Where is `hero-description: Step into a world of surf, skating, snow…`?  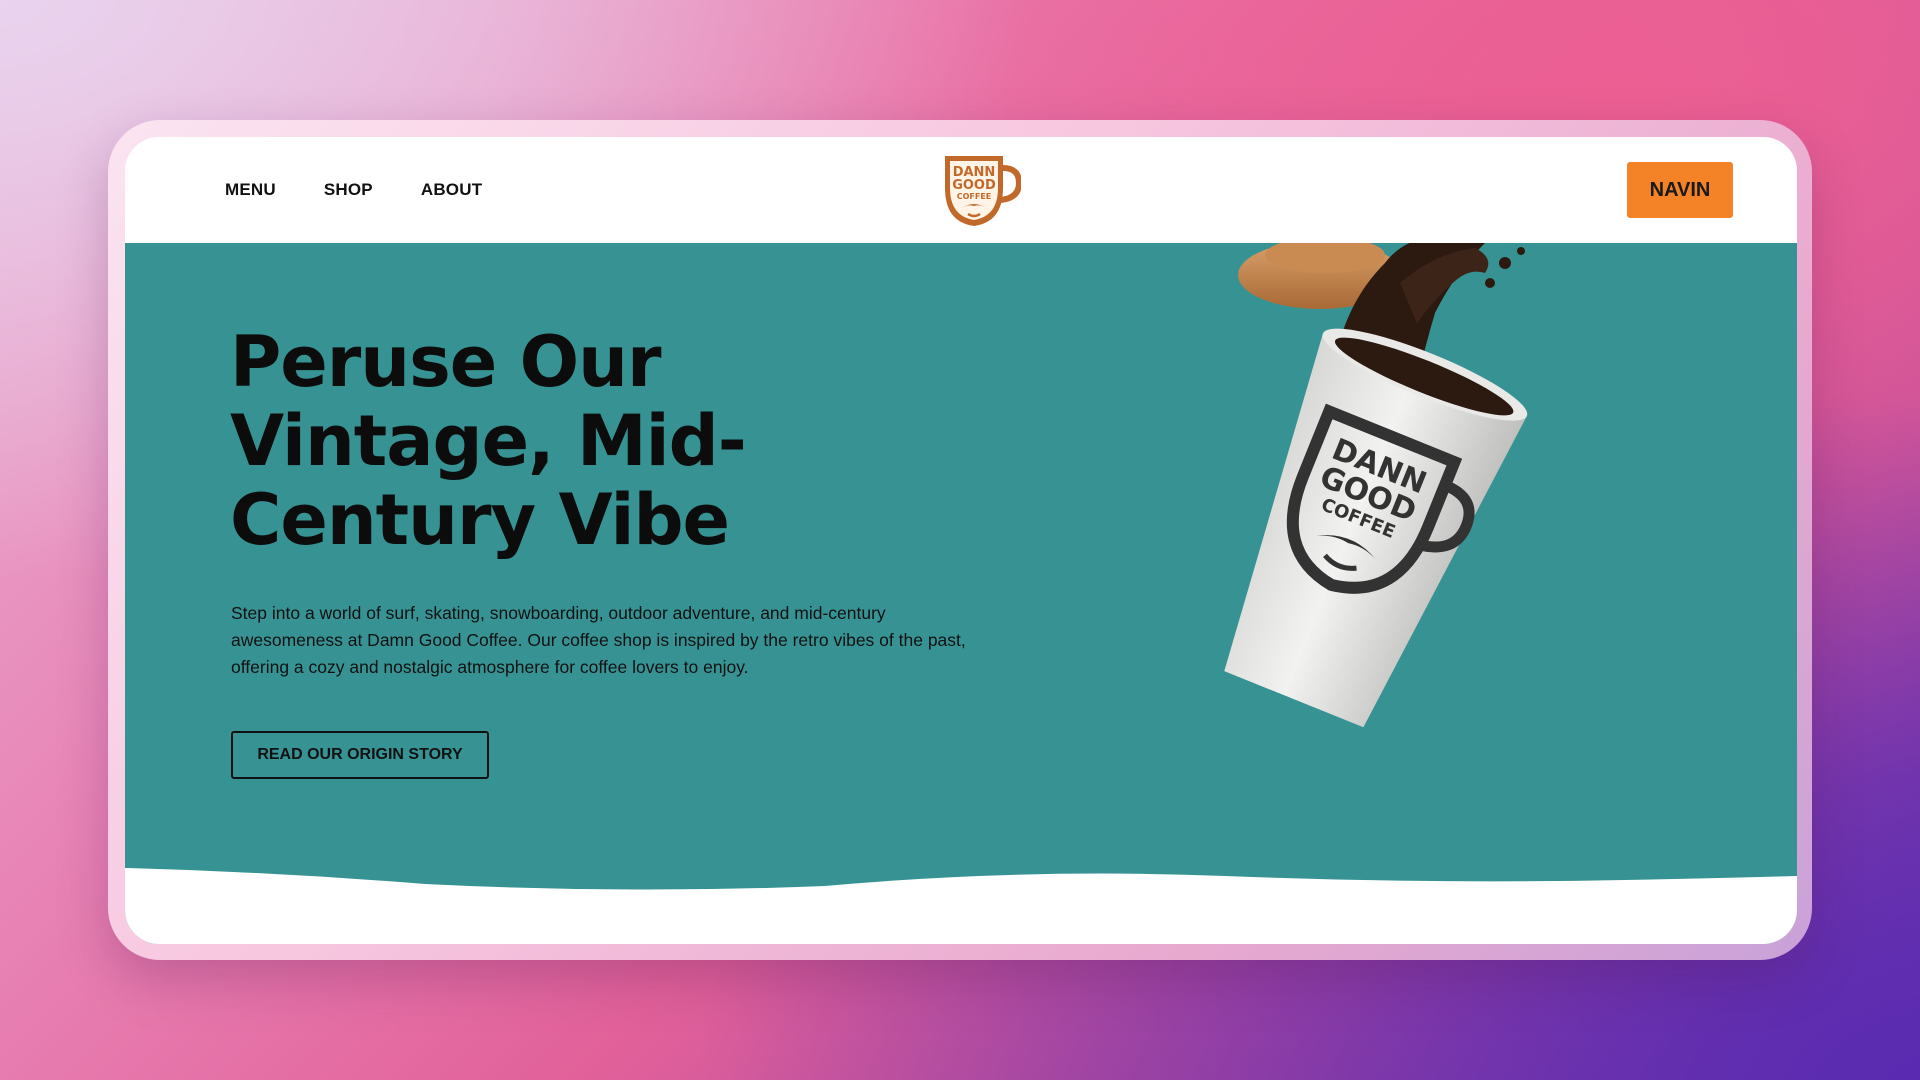
hero-description: Step into a world of surf, skating, snow… is located at coordinates (598, 640).